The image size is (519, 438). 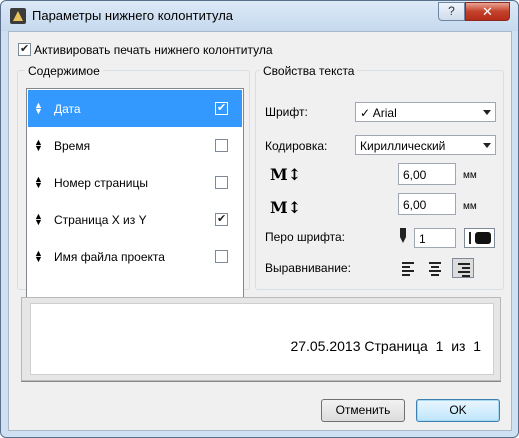 I want to click on close-button: ✕, so click(x=487, y=11).